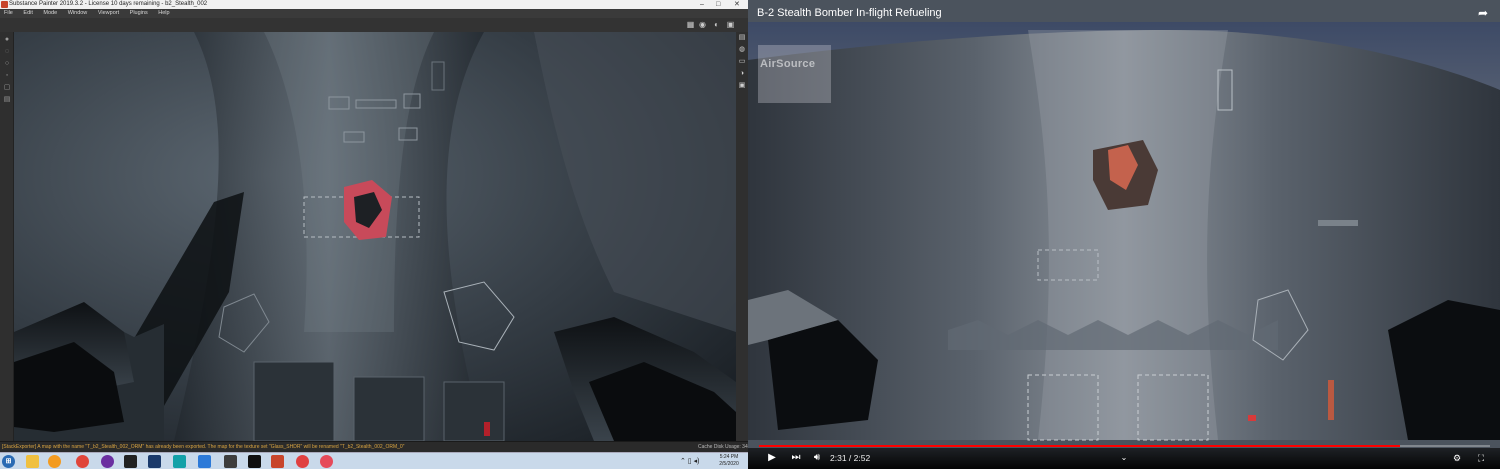  What do you see at coordinates (742, 86) in the screenshot?
I see `texture-set-icon: ▣` at bounding box center [742, 86].